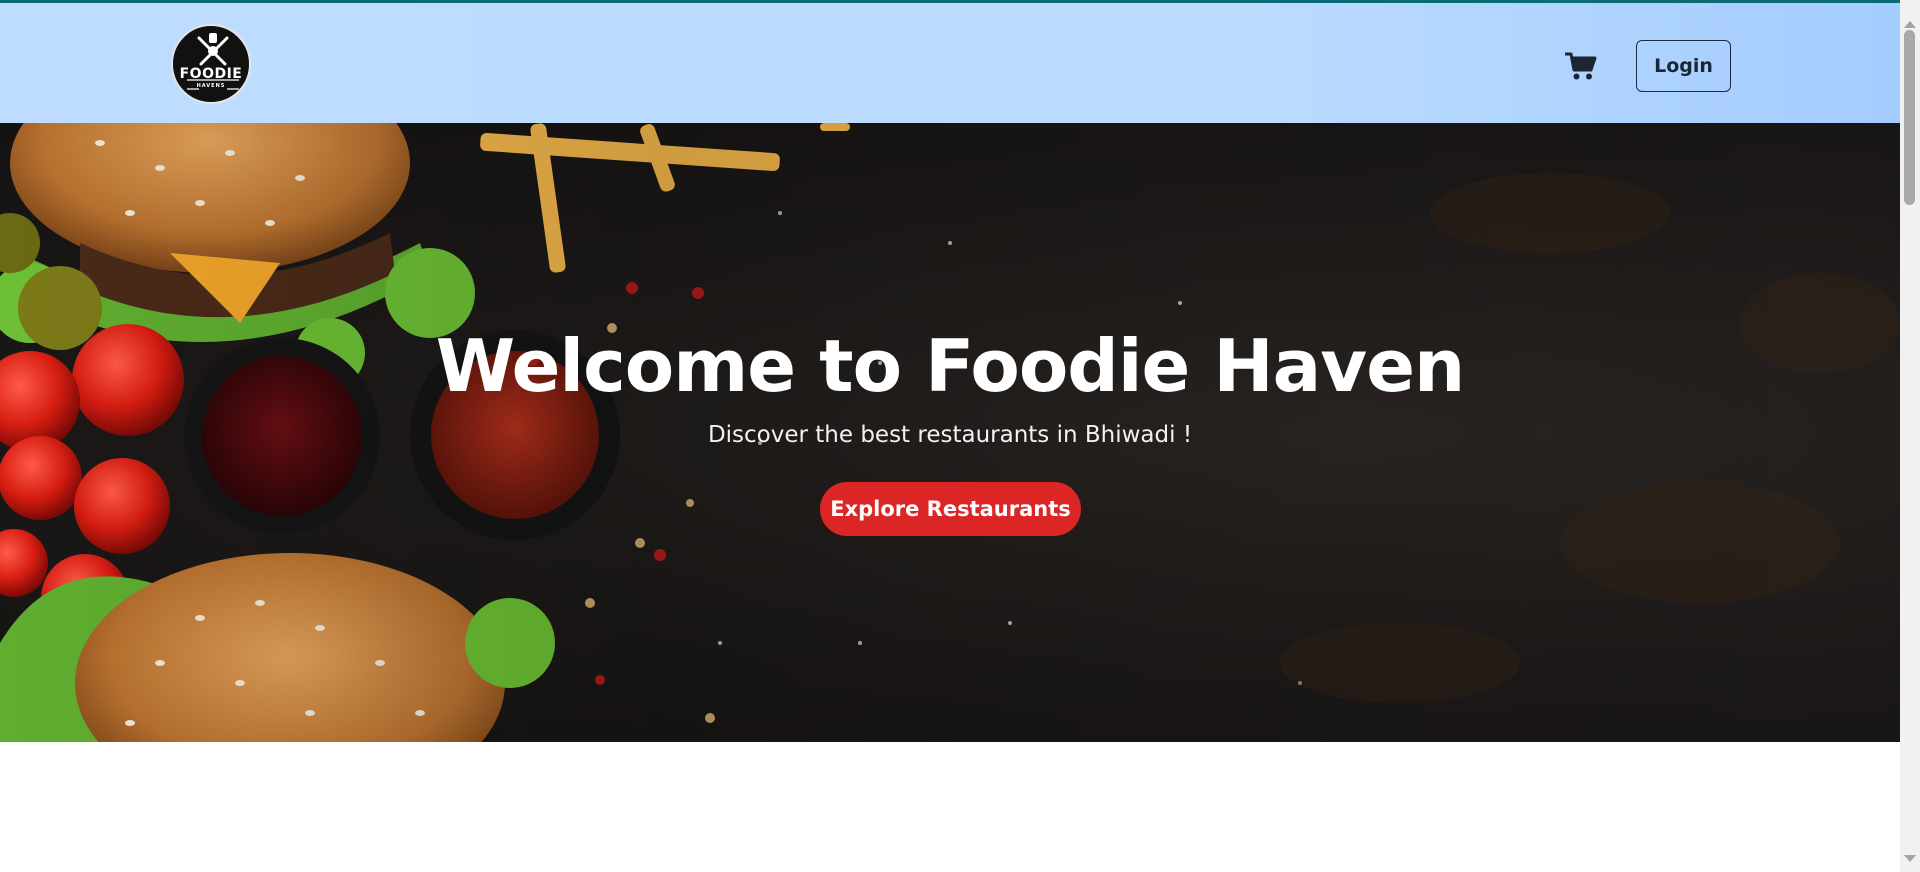 The height and width of the screenshot is (872, 1920). Describe the element at coordinates (1910, 24) in the screenshot. I see `scroll-up-arrow-icon` at that location.